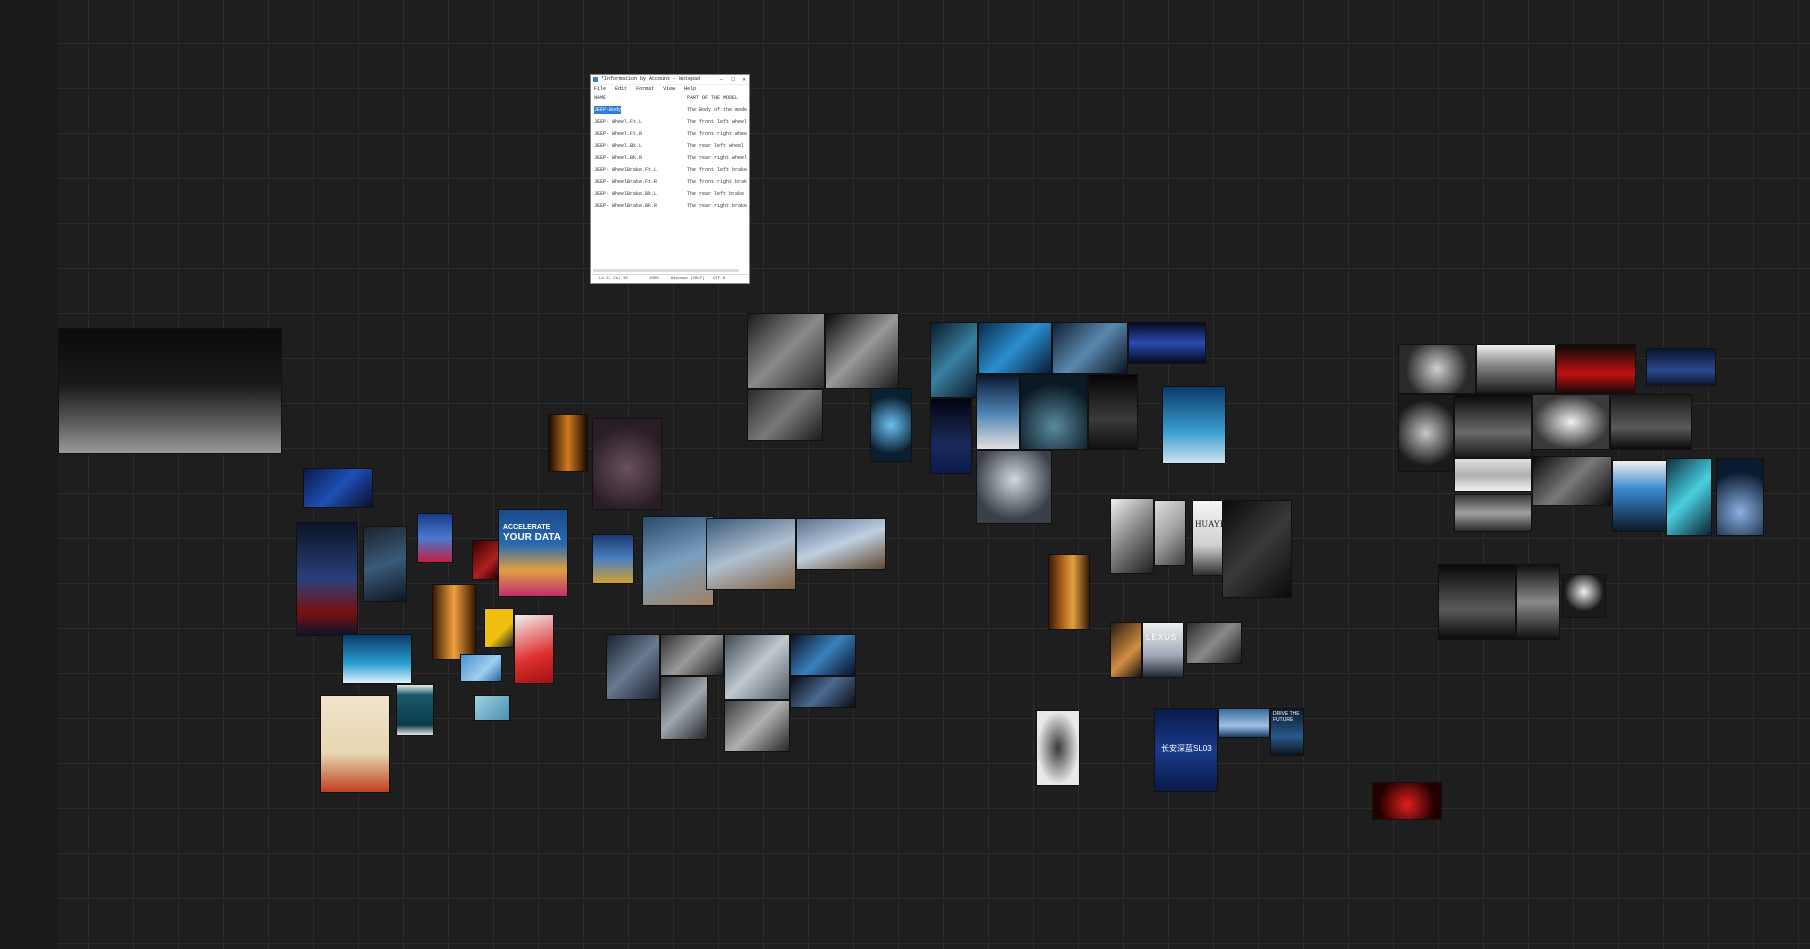 The height and width of the screenshot is (949, 1810). Describe the element at coordinates (1287, 732) in the screenshot. I see `image-tile-drive-future: DRIVE THE FUTURE` at that location.